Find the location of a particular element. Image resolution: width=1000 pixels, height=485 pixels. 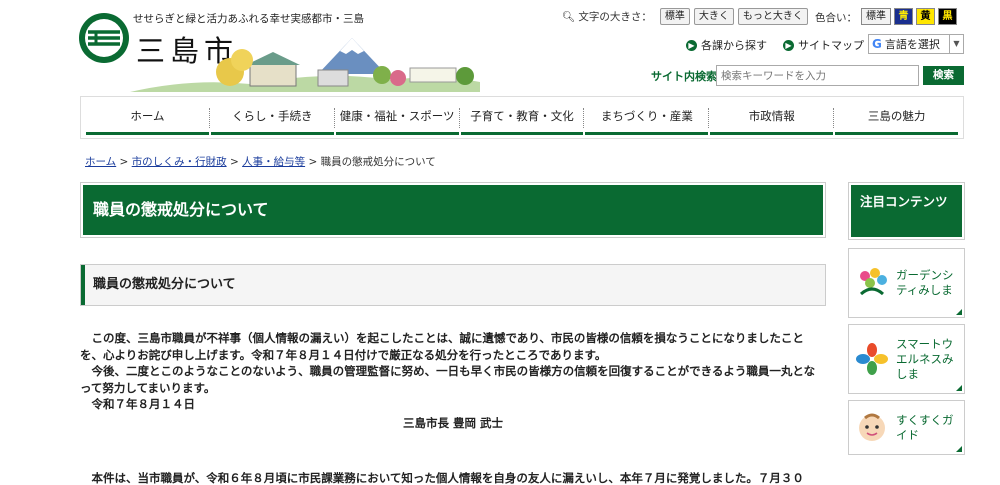

garden-flowers-icon is located at coordinates (873, 282).